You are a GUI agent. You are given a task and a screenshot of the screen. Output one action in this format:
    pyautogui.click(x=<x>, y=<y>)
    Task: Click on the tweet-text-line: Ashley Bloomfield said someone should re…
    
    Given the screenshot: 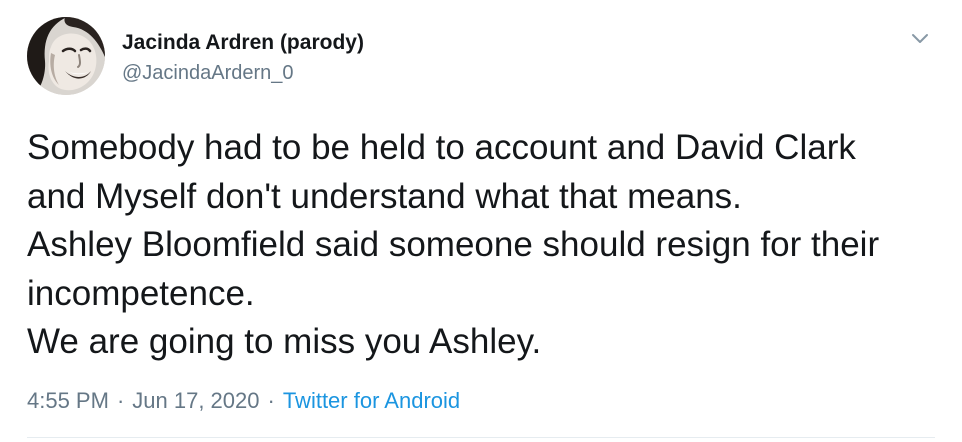 What is the action you would take?
    pyautogui.click(x=453, y=244)
    